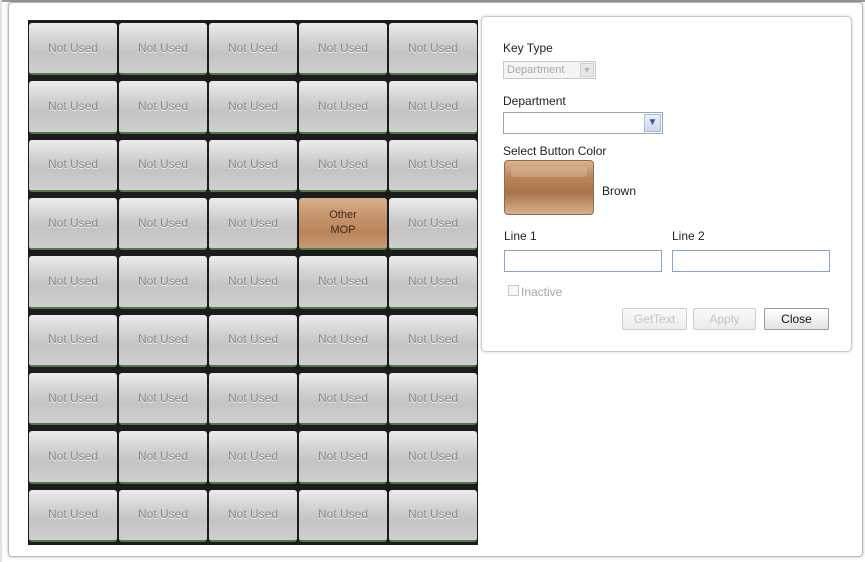 Image resolution: width=865 pixels, height=562 pixels. What do you see at coordinates (528, 48) in the screenshot?
I see `key-type-label: Key Type` at bounding box center [528, 48].